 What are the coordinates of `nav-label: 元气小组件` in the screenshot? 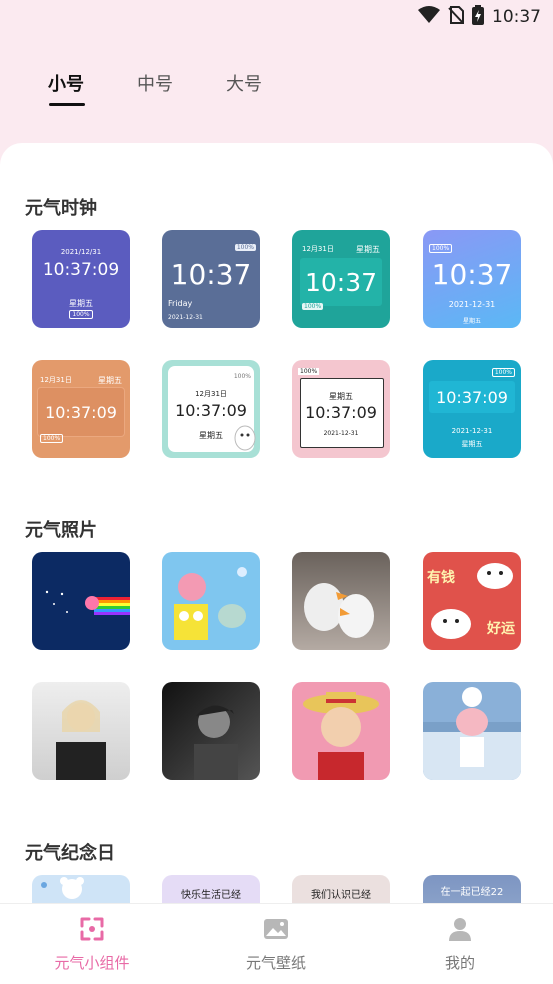 It's located at (92, 963).